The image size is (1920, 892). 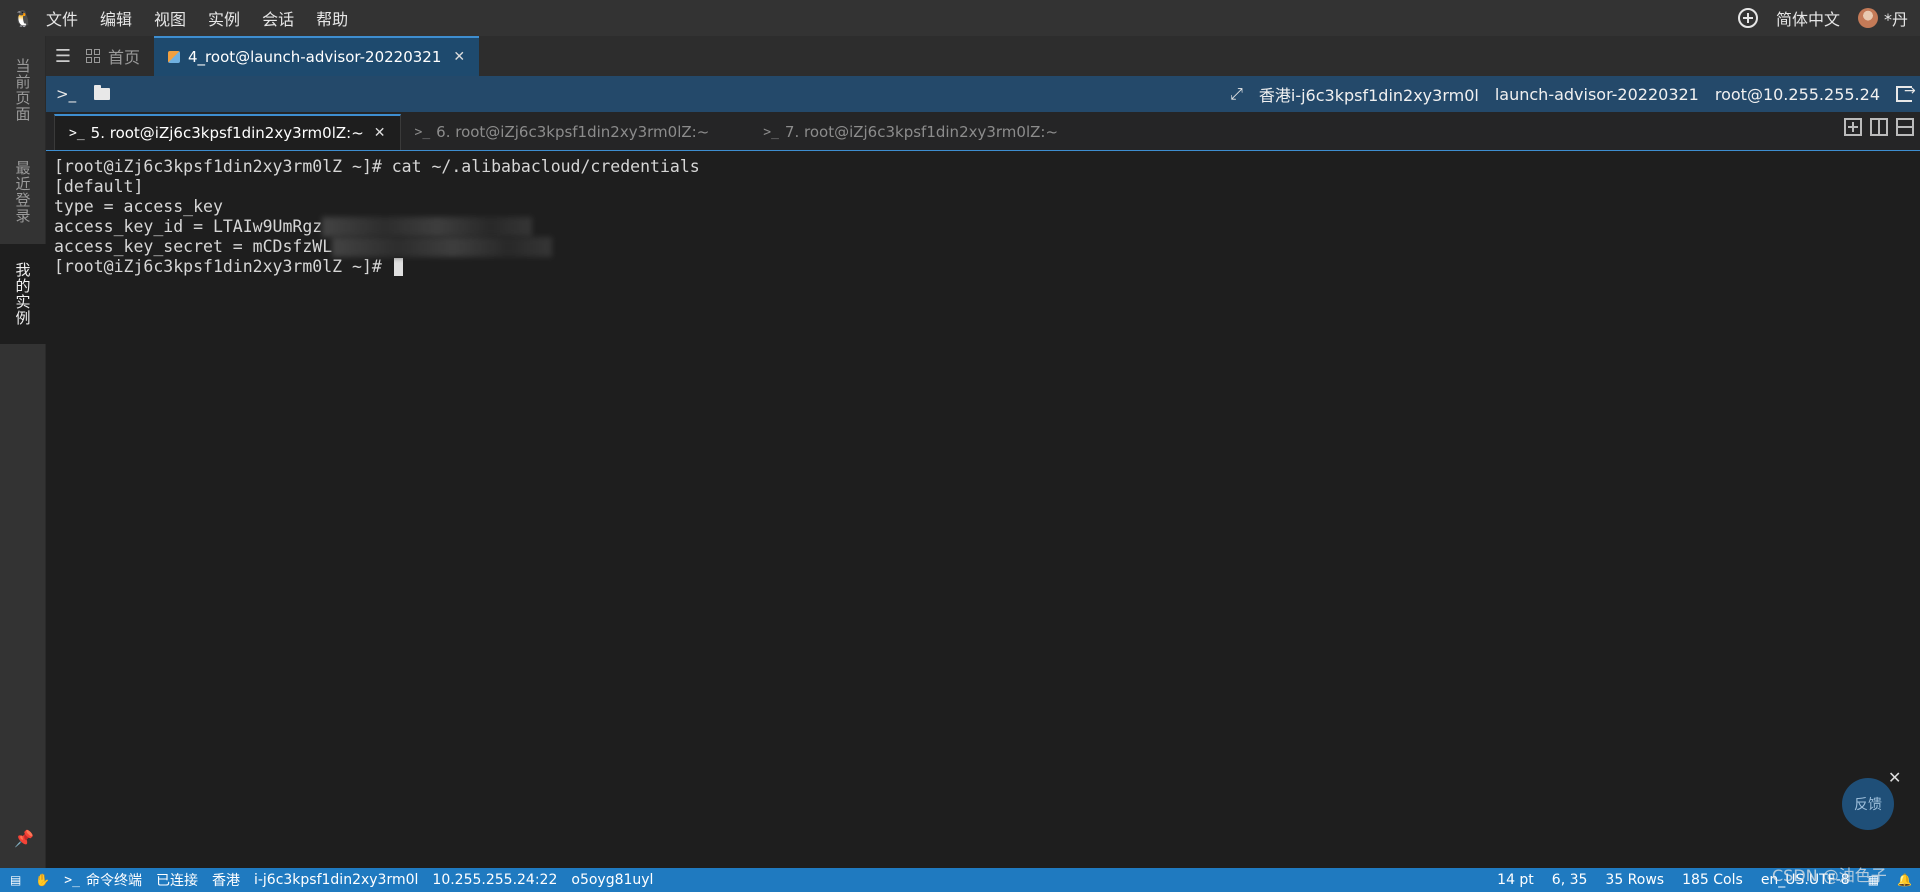 I want to click on tab-home: 首页, so click(x=117, y=56).